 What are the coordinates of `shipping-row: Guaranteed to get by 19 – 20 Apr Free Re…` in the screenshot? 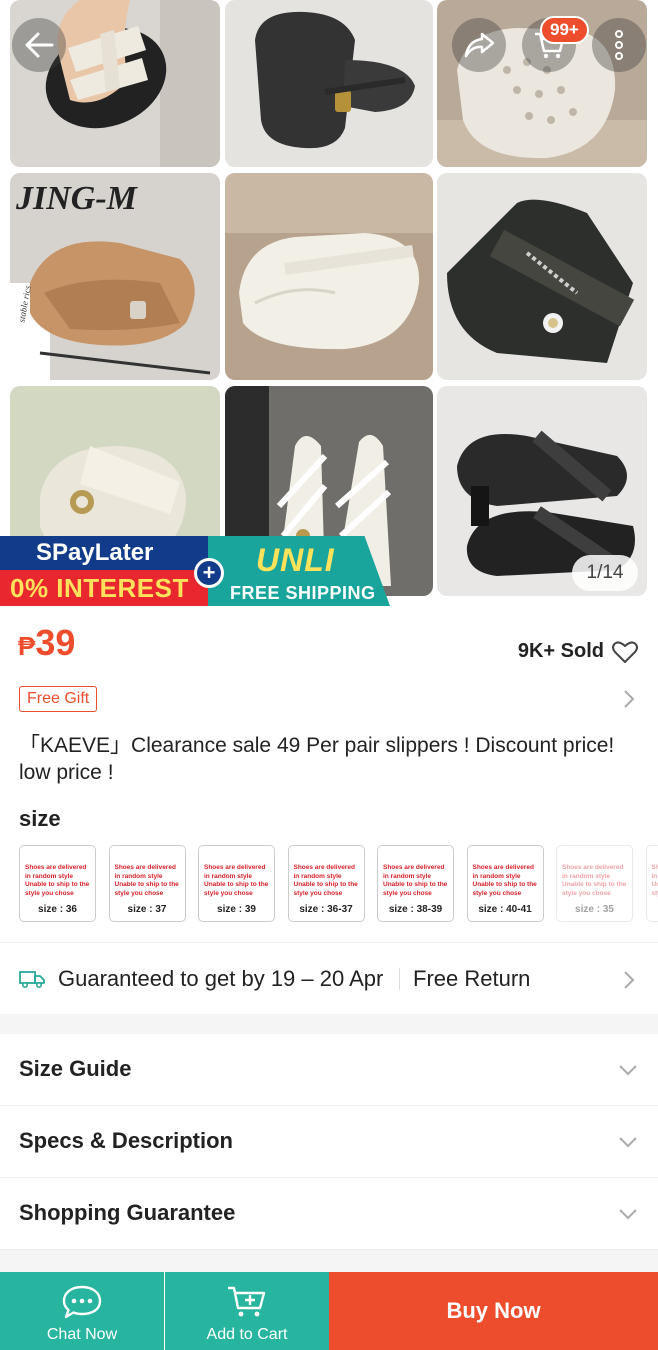 It's located at (329, 979).